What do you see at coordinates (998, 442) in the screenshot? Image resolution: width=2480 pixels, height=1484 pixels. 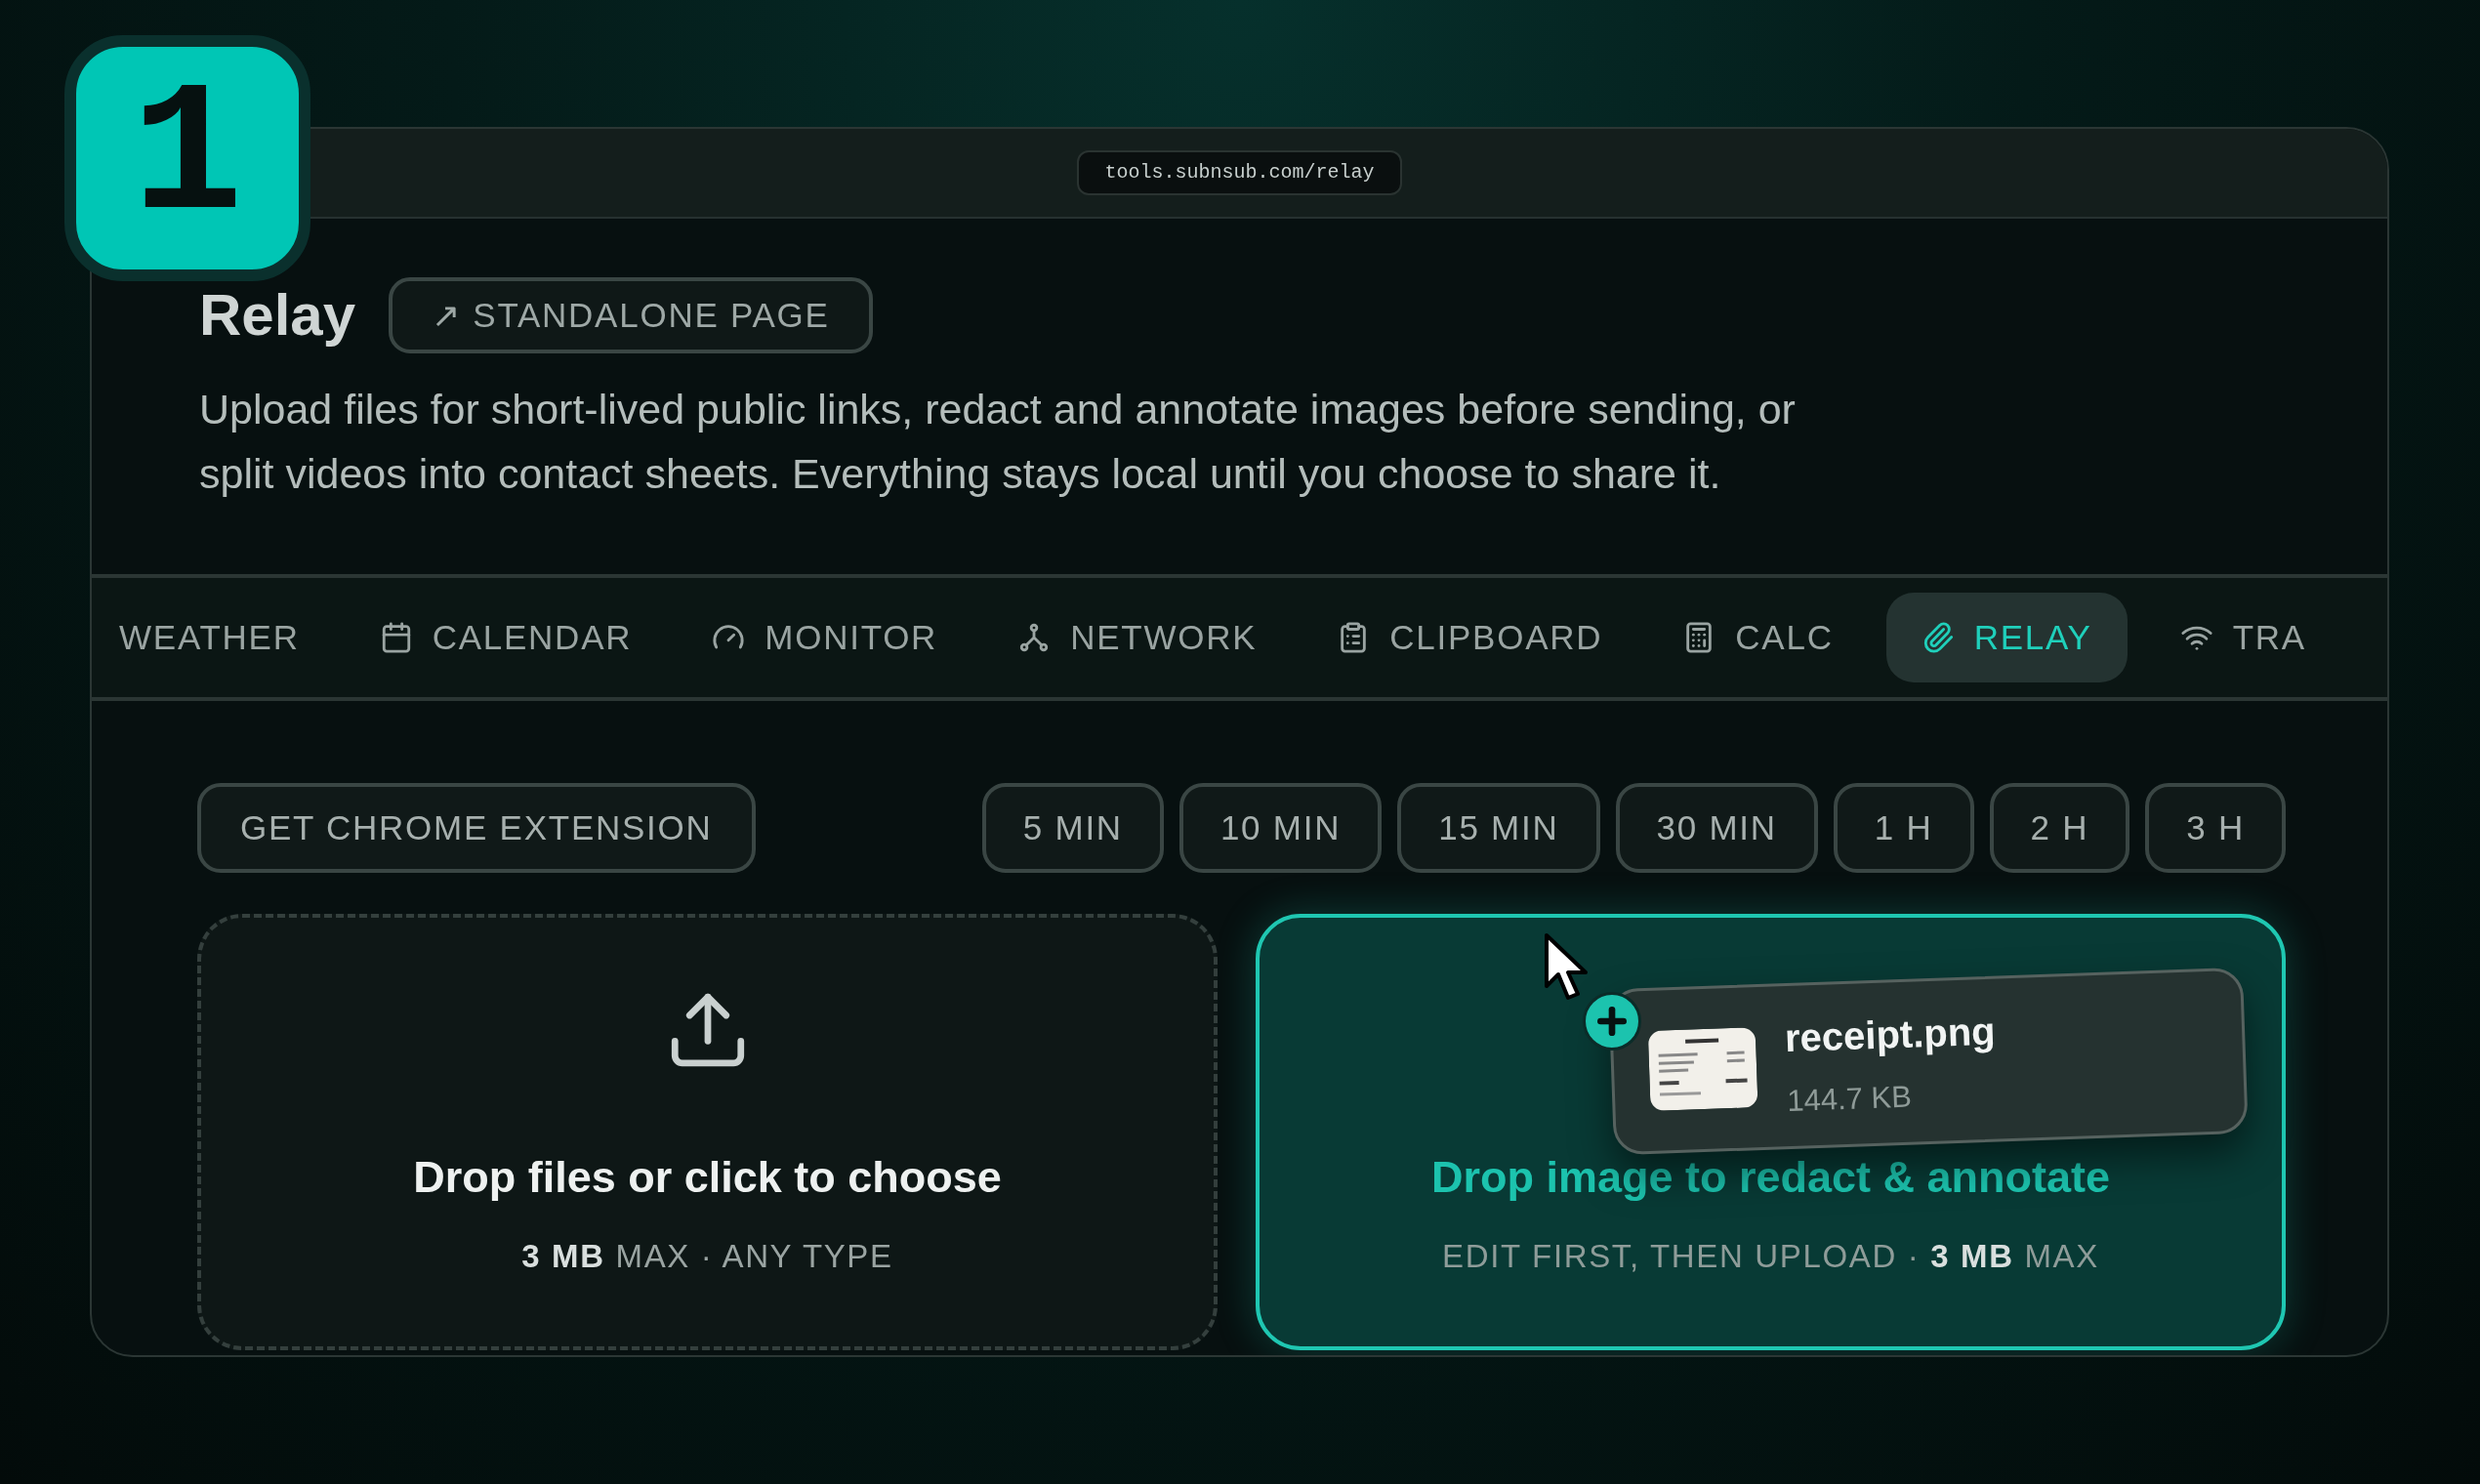 I see `page-description: Upload files for short-lived public links, redact and annotate images before sending, or split videos into contact sheets. Everything stays local until you choose to share it.` at bounding box center [998, 442].